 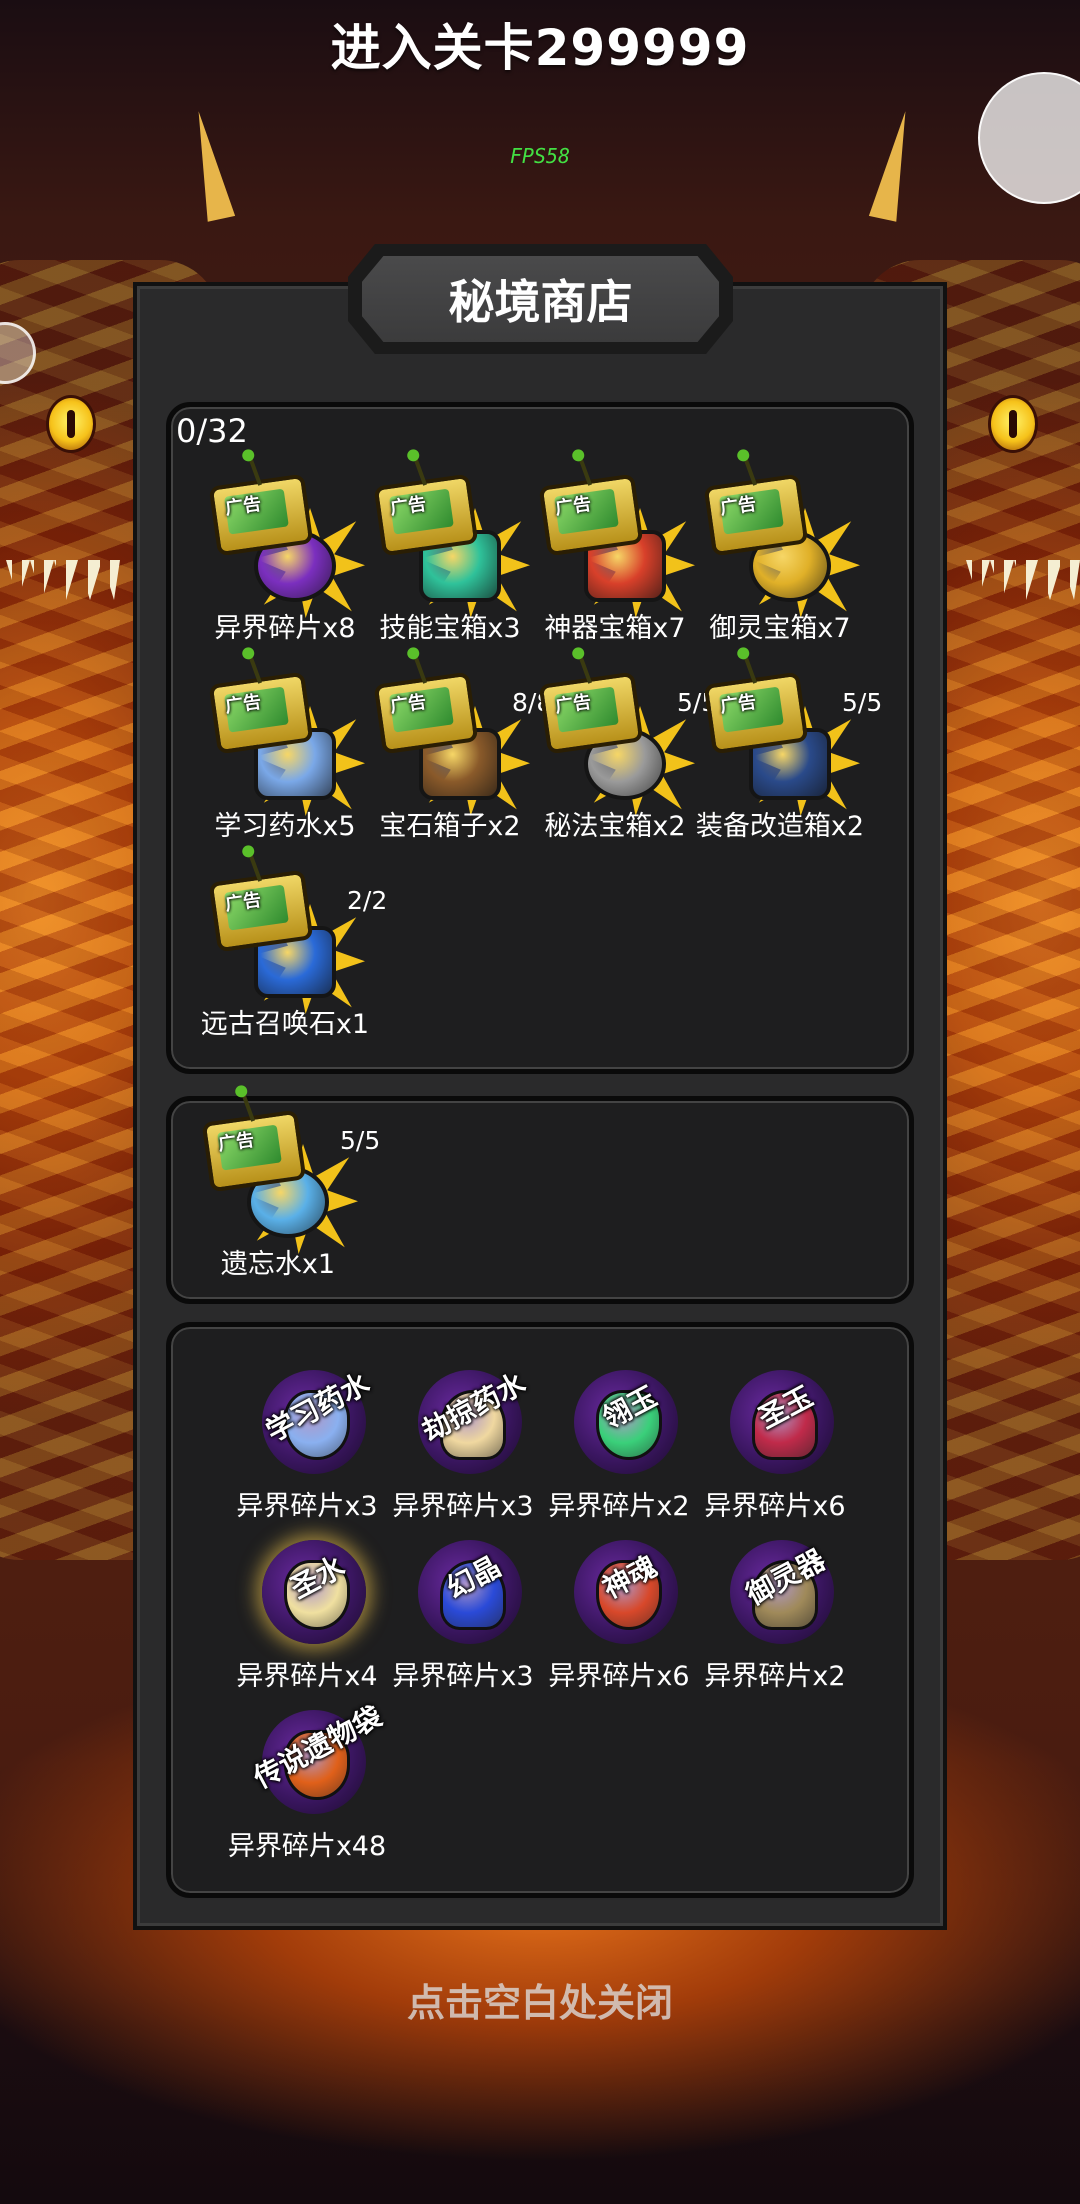 What do you see at coordinates (307, 1785) in the screenshot?
I see `exchange-item: 传说遗物袋 异界碎片x48` at bounding box center [307, 1785].